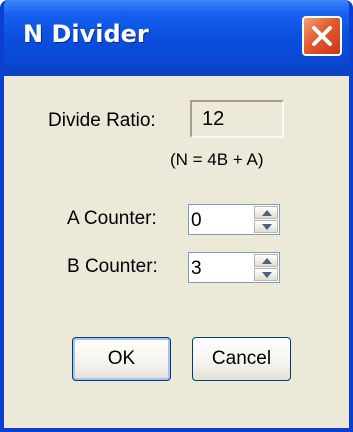 The width and height of the screenshot is (353, 432). I want to click on b-counter-spinbox, so click(234, 267).